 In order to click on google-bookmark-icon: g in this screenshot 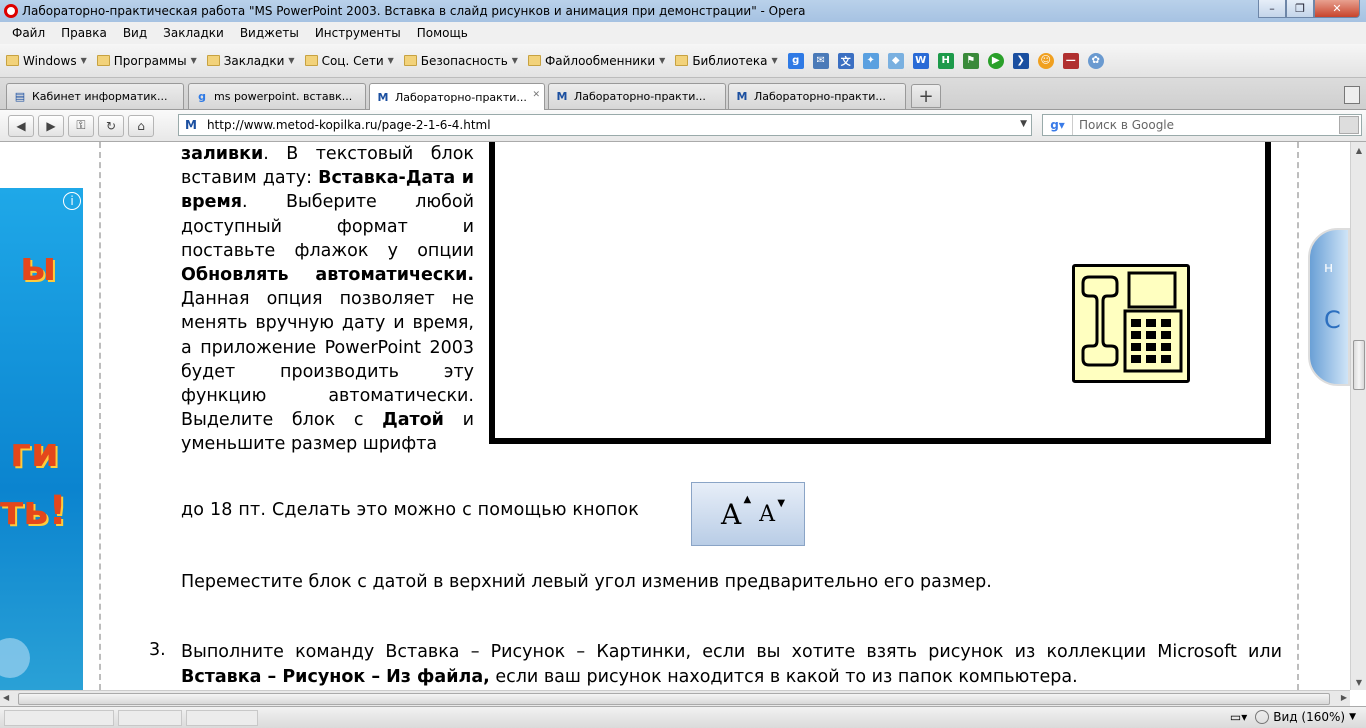, I will do `click(795, 60)`.